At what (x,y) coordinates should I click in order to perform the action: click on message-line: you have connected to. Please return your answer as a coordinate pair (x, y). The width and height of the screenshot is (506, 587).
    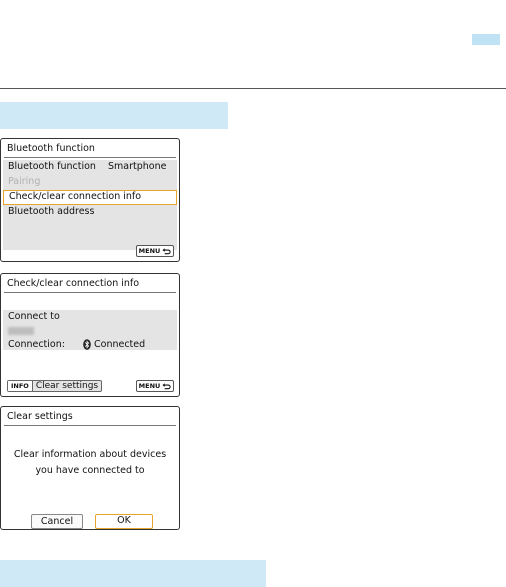
    Looking at the image, I should click on (90, 470).